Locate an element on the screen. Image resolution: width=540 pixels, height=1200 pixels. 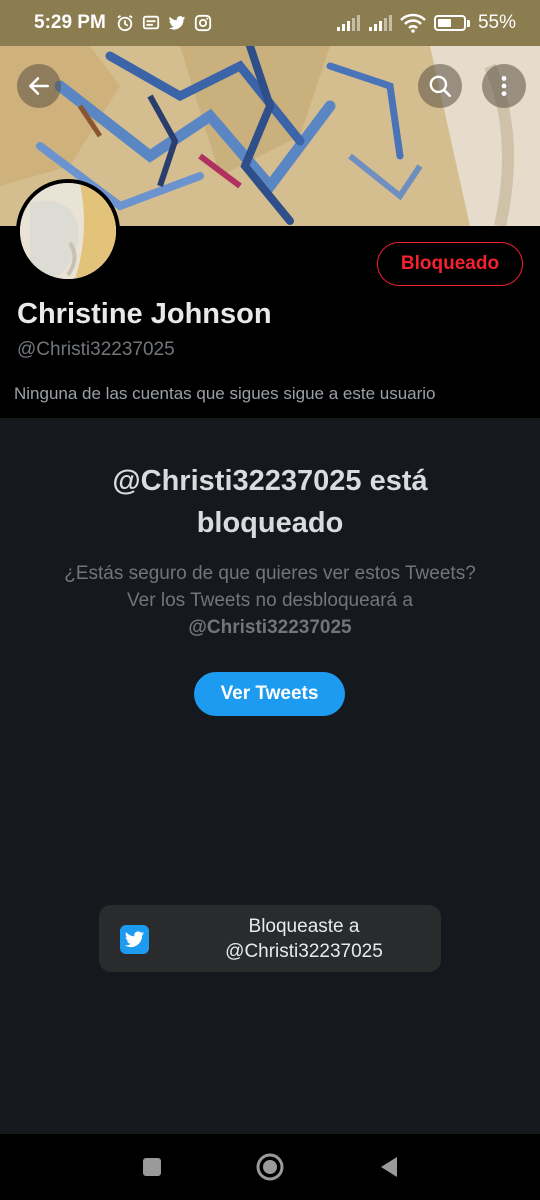
more-options-button is located at coordinates (504, 86).